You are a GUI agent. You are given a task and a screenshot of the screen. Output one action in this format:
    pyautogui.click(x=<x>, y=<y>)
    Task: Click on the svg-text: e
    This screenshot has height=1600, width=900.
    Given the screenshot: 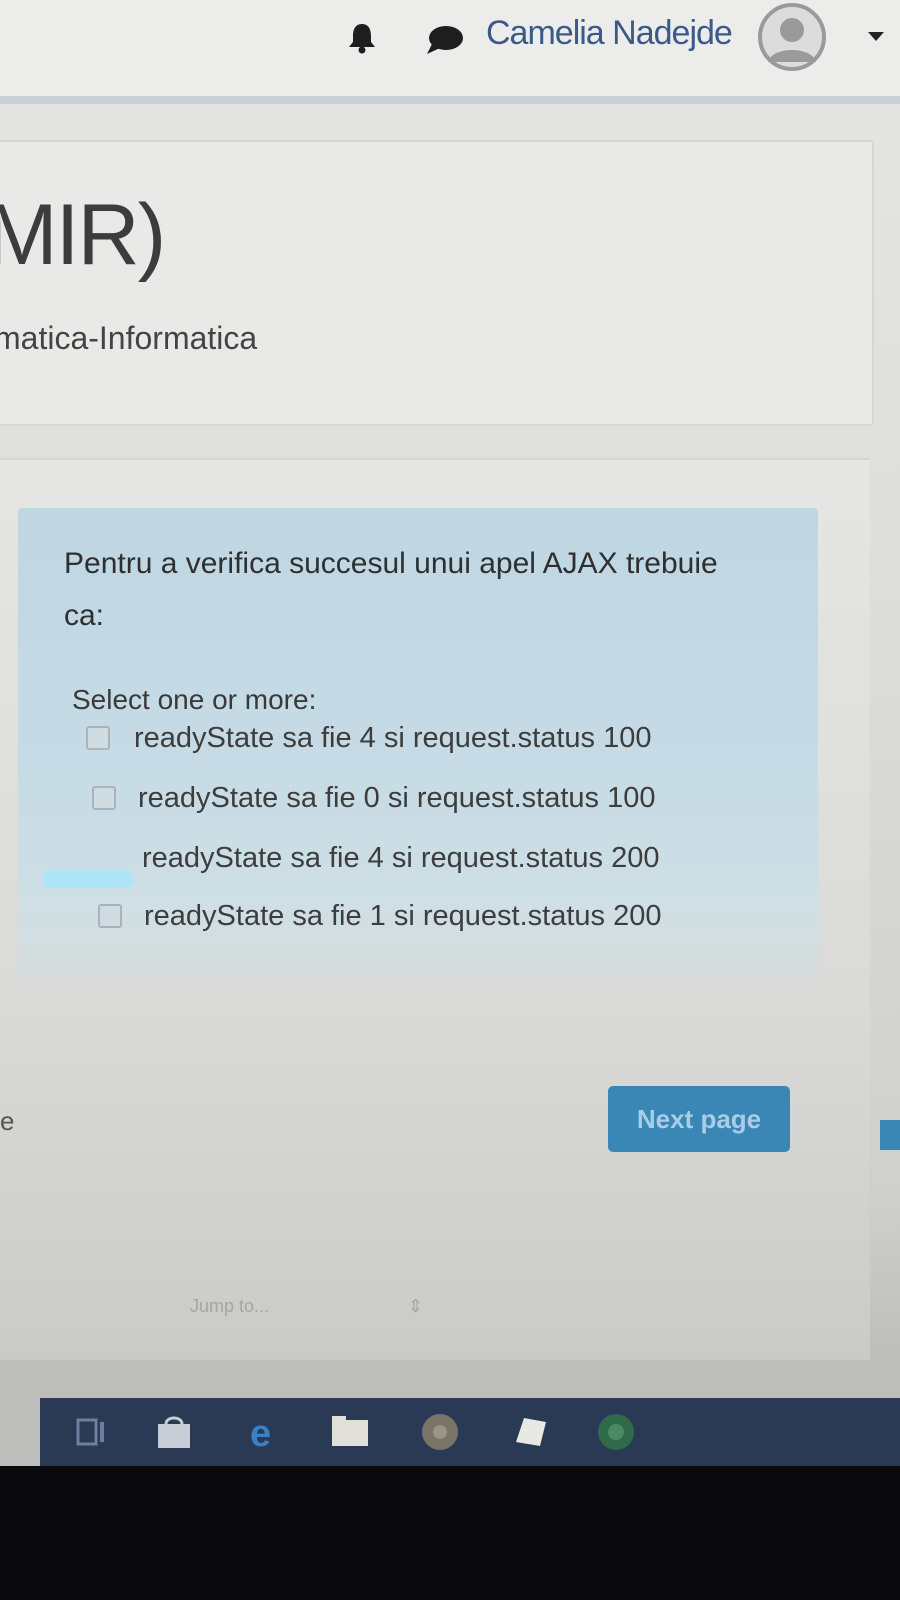 What is the action you would take?
    pyautogui.click(x=260, y=1434)
    